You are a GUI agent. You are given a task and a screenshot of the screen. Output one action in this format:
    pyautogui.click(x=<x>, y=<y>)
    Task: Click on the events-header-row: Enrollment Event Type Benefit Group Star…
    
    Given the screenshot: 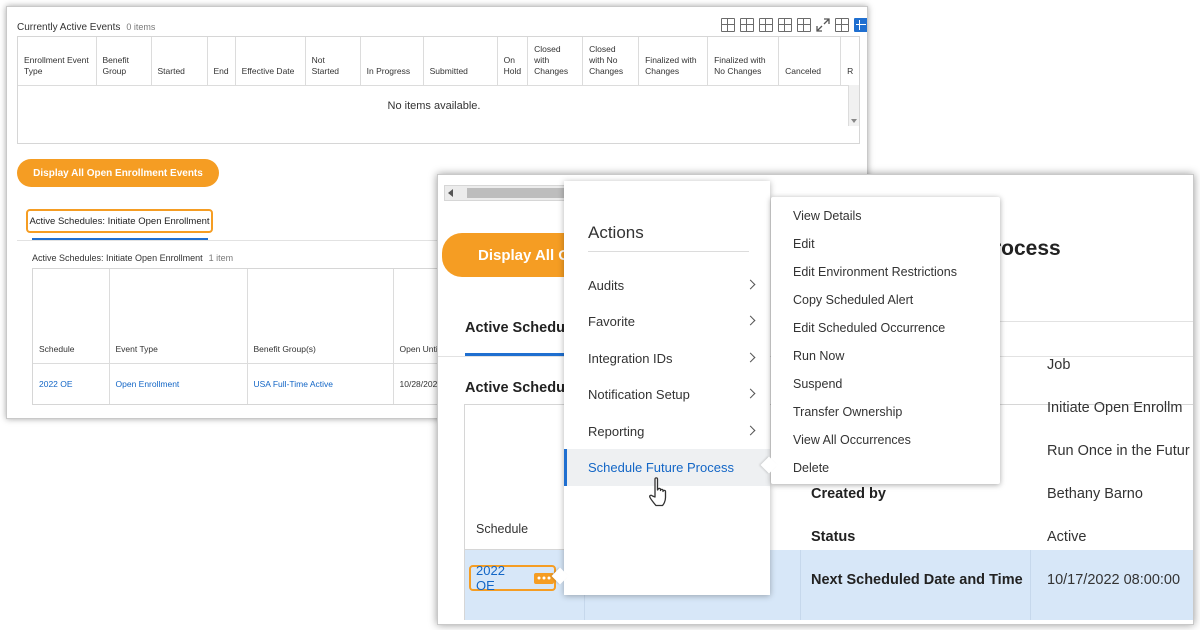 What is the action you would take?
    pyautogui.click(x=438, y=61)
    